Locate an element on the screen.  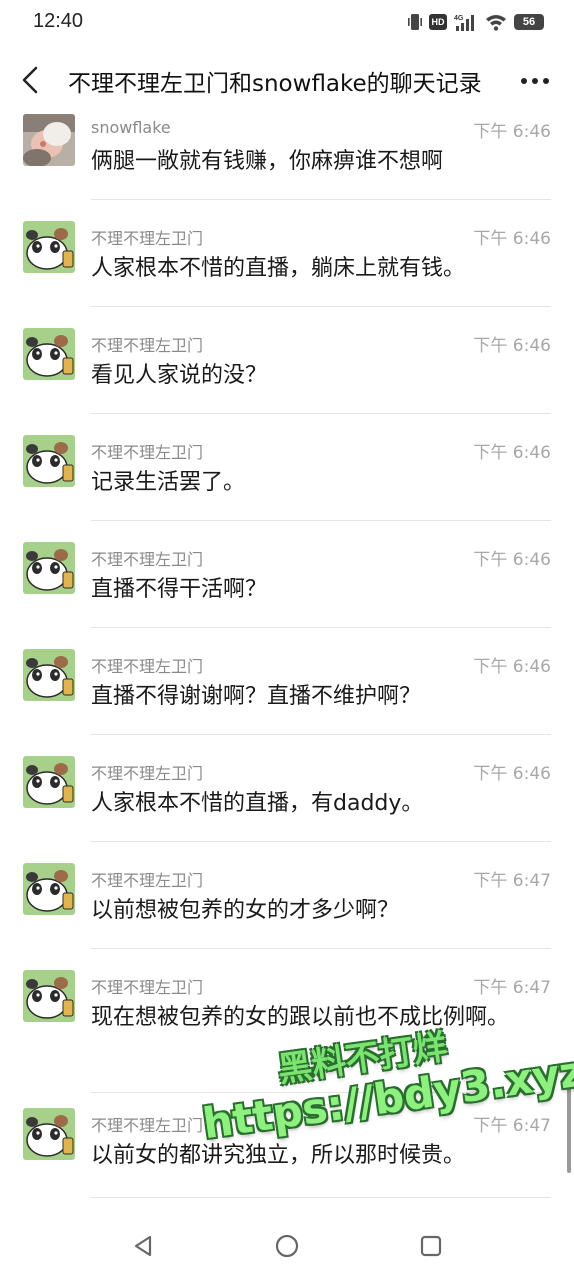
scrollbar is located at coordinates (569, 1118).